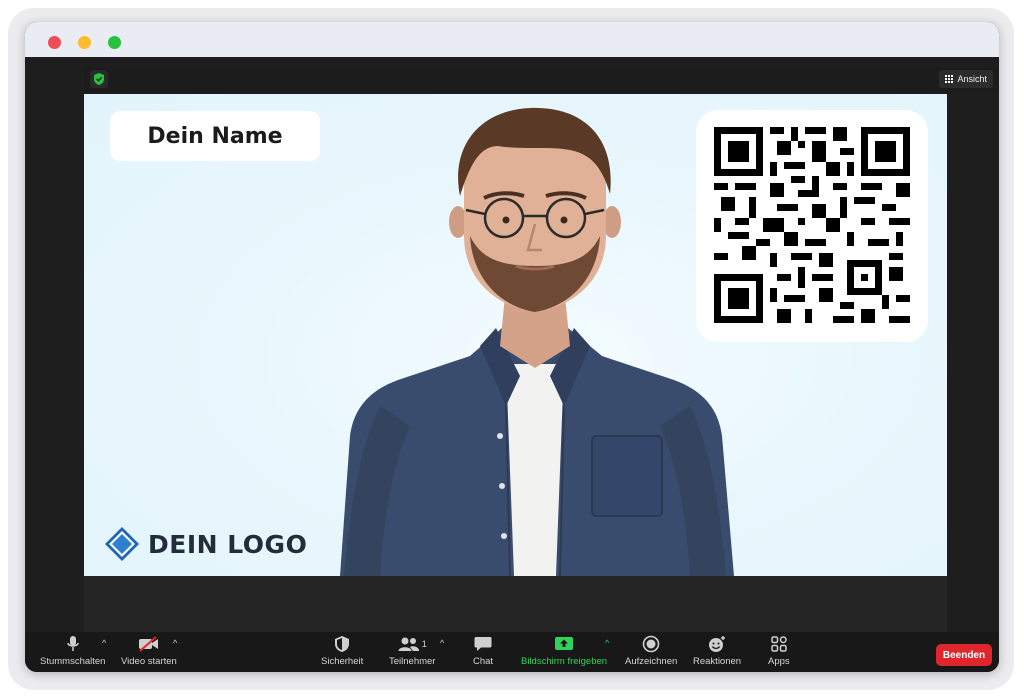 The image size is (1024, 698). I want to click on record-icon, so click(651, 644).